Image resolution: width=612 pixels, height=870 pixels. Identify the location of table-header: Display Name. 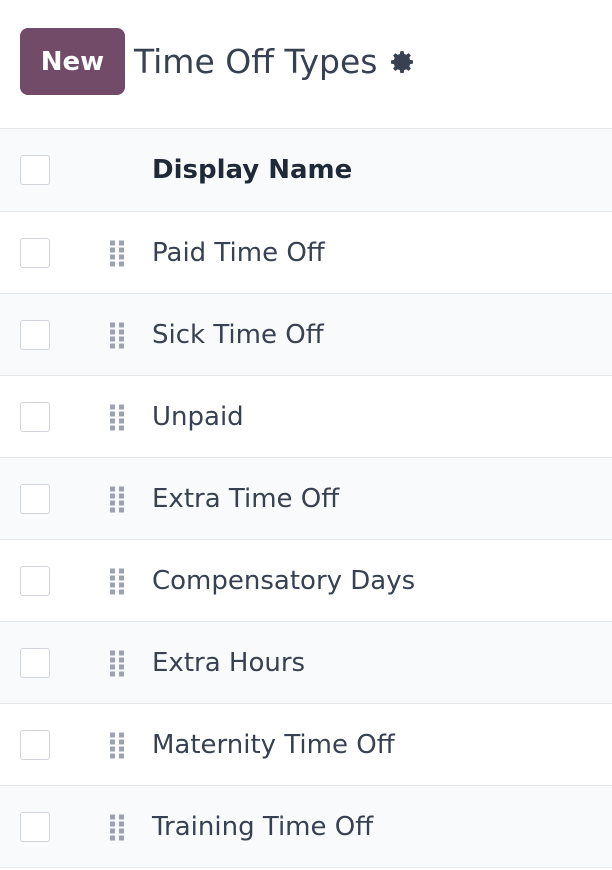
(306, 170).